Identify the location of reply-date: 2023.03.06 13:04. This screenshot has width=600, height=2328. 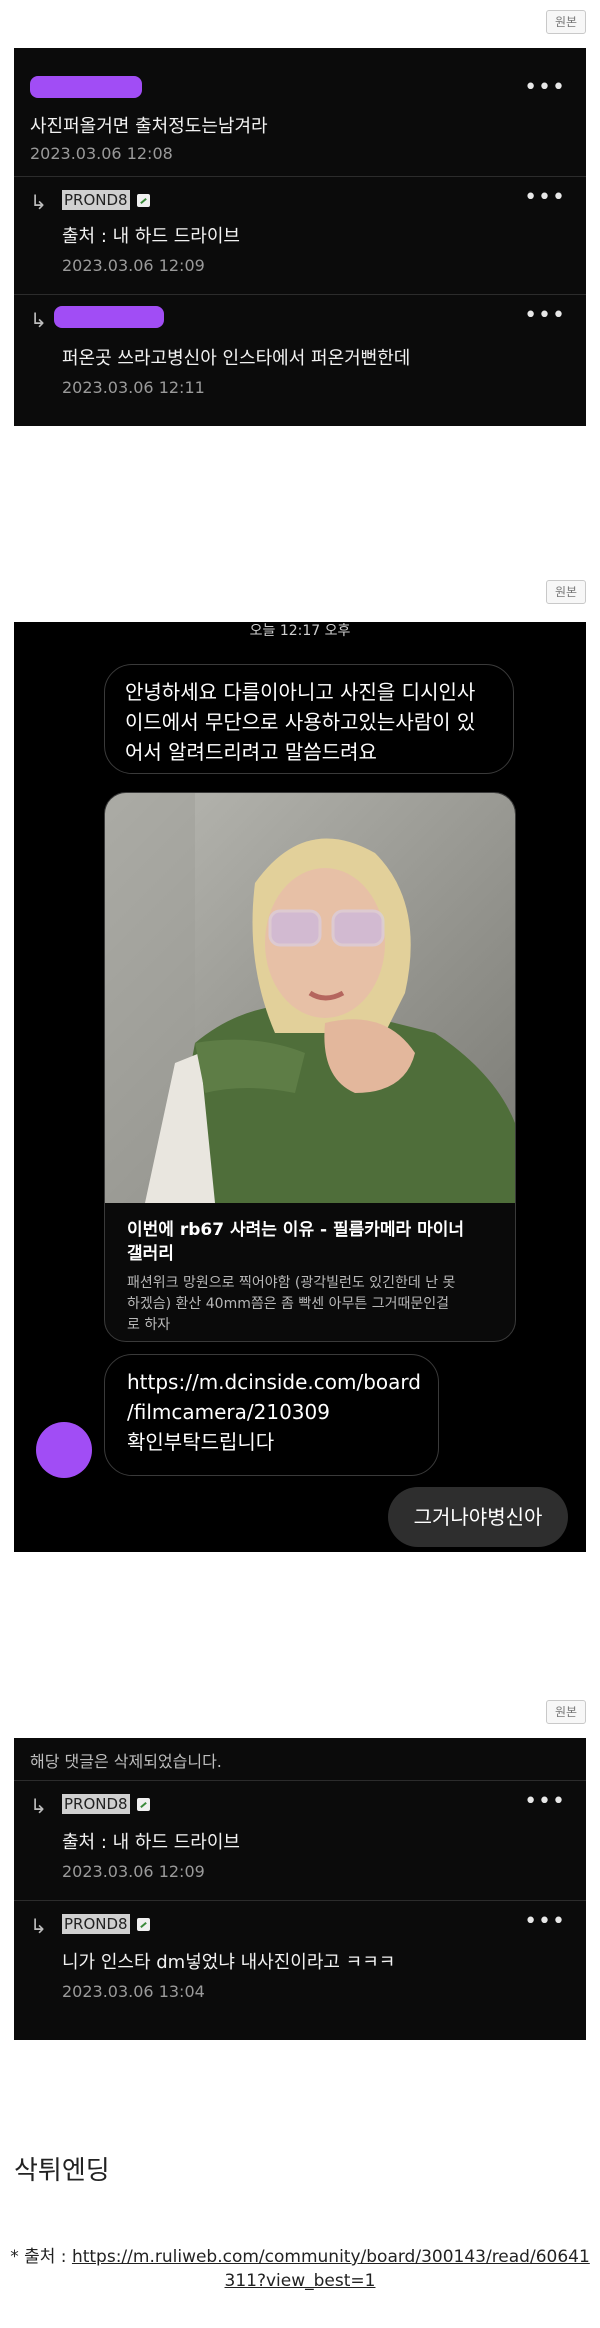
(133, 1991).